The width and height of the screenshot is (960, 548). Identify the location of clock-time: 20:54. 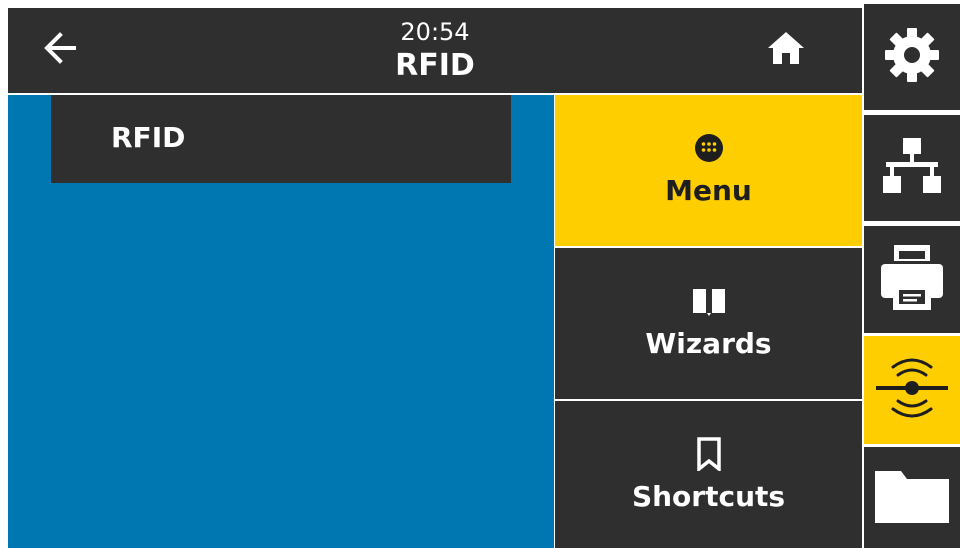
(435, 32).